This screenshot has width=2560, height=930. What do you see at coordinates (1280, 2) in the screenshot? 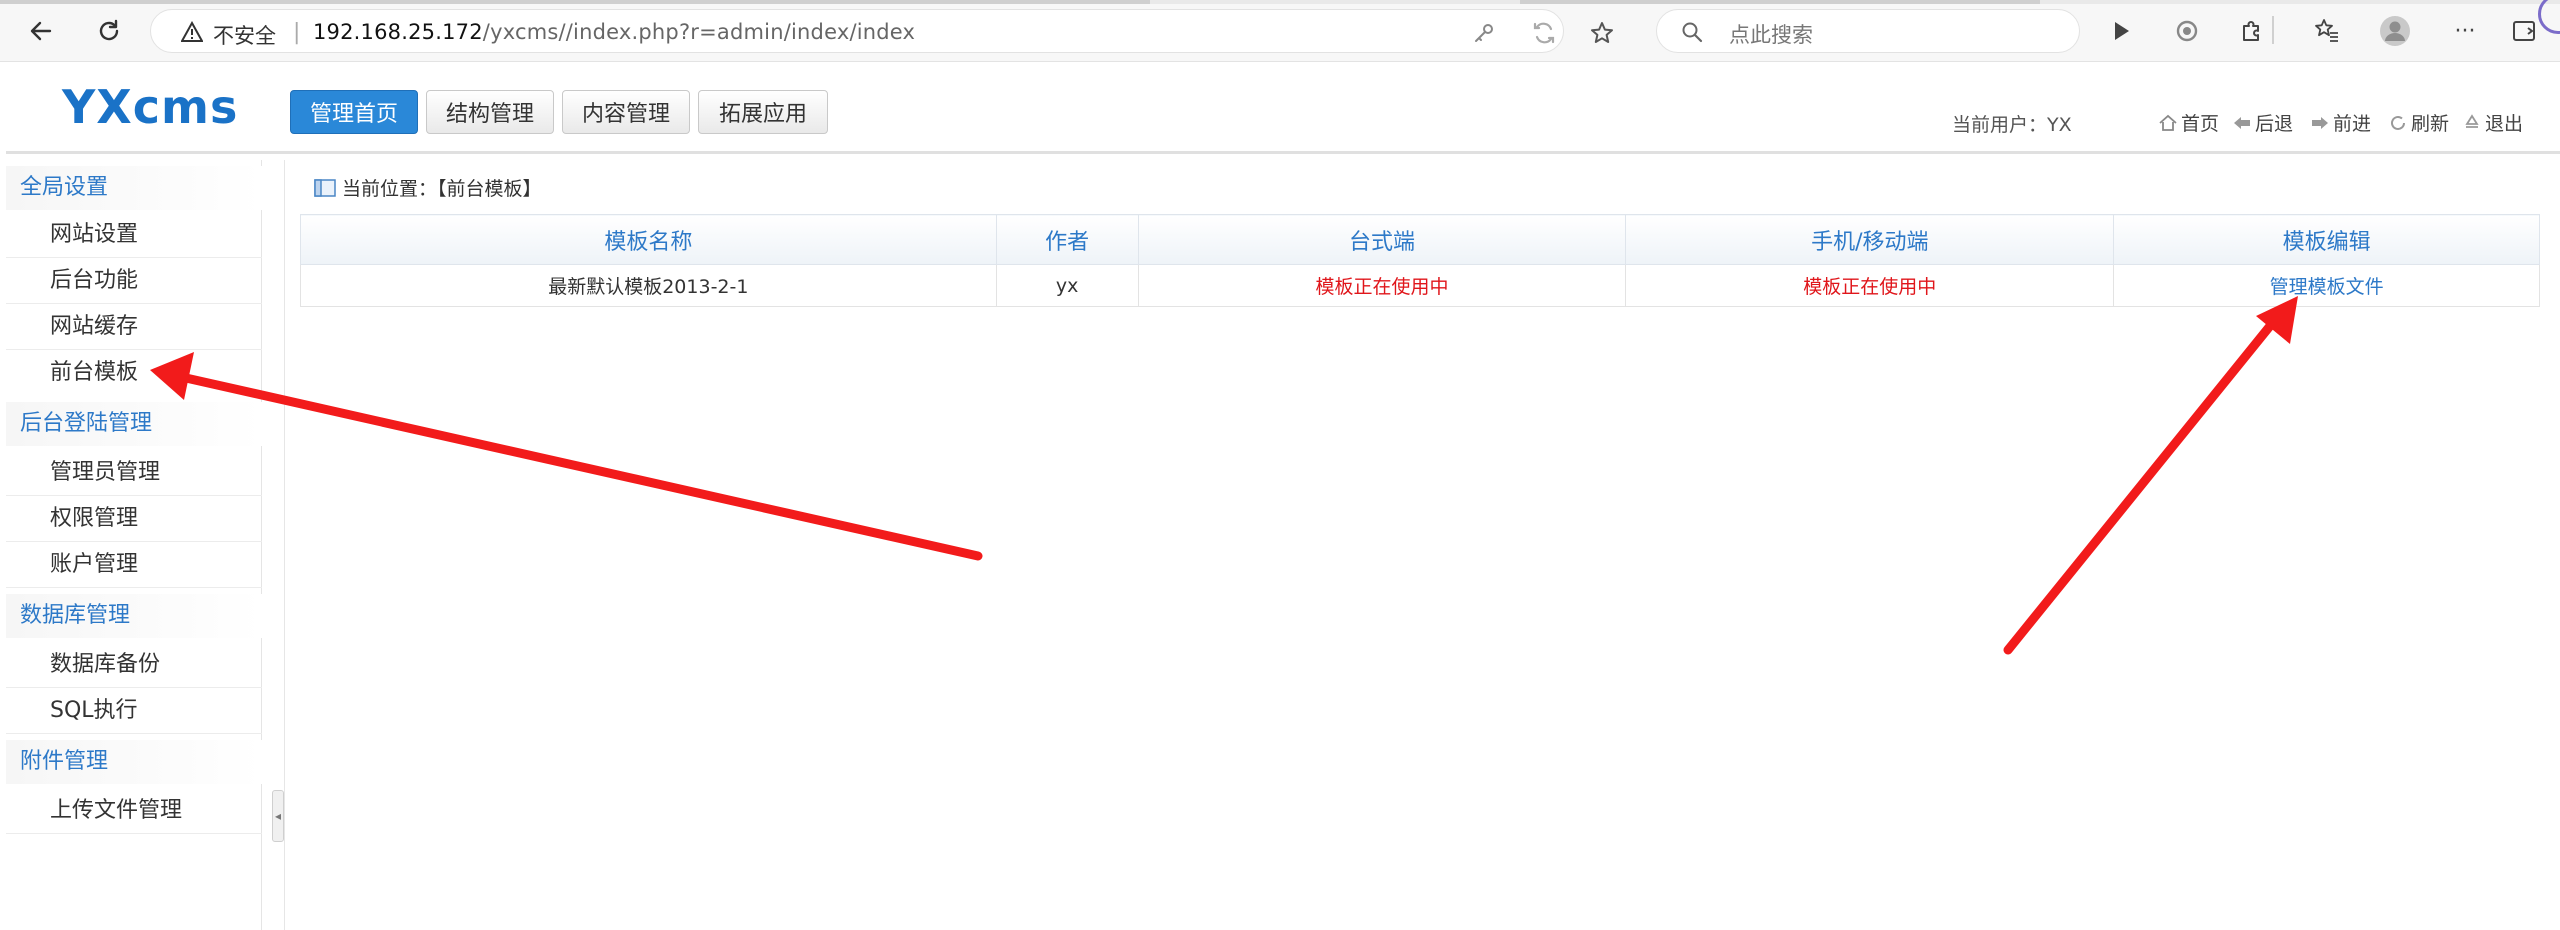
I see `tab-strip-edge` at bounding box center [1280, 2].